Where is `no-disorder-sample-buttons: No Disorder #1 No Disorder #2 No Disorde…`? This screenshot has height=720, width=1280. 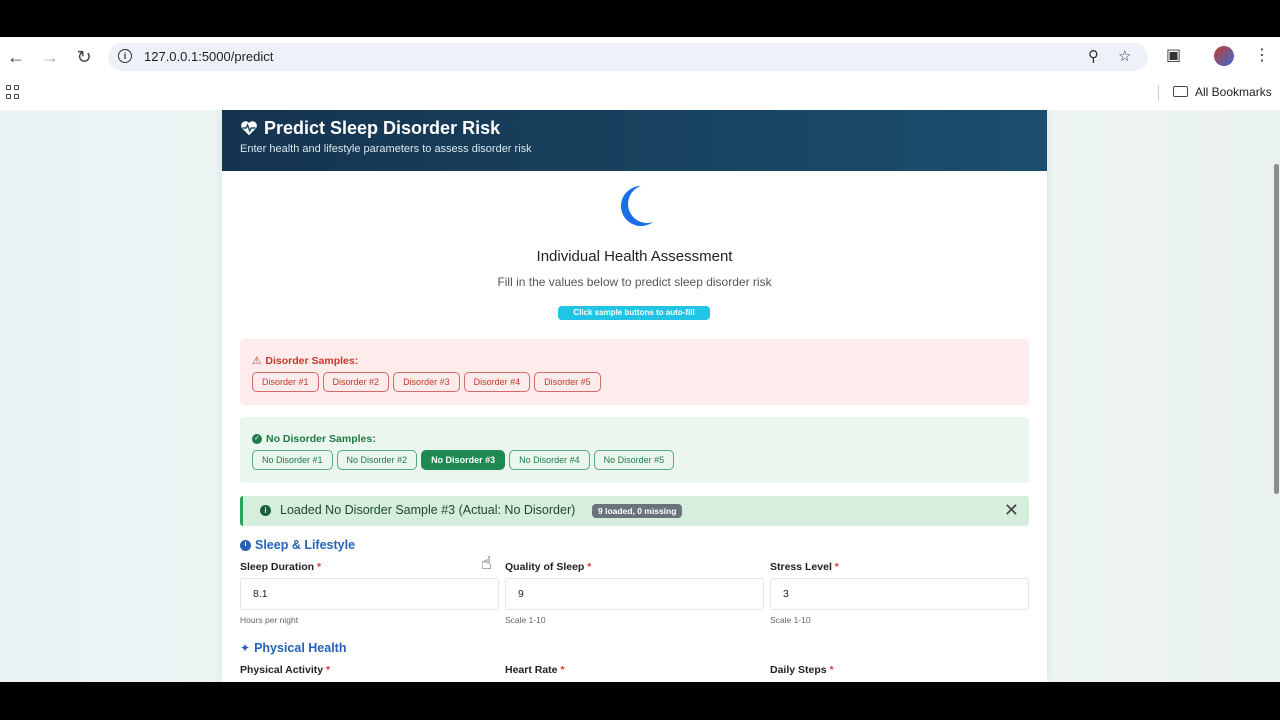
no-disorder-sample-buttons: No Disorder #1 No Disorder #2 No Disorde… is located at coordinates (463, 460).